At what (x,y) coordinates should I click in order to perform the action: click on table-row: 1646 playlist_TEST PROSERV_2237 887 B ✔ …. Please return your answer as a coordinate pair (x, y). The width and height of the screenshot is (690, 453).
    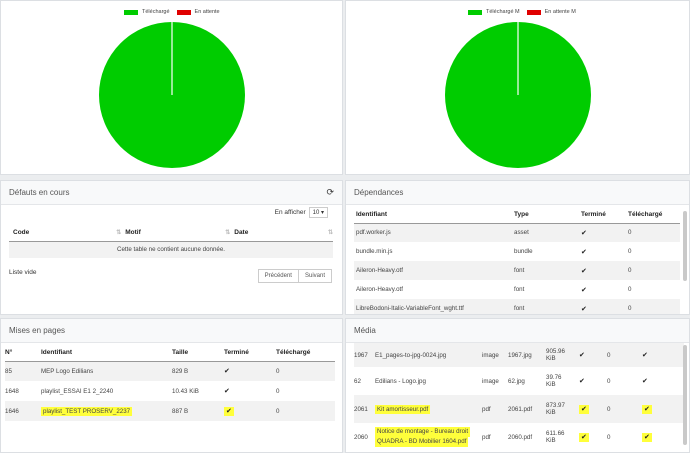
    Looking at the image, I should click on (170, 411).